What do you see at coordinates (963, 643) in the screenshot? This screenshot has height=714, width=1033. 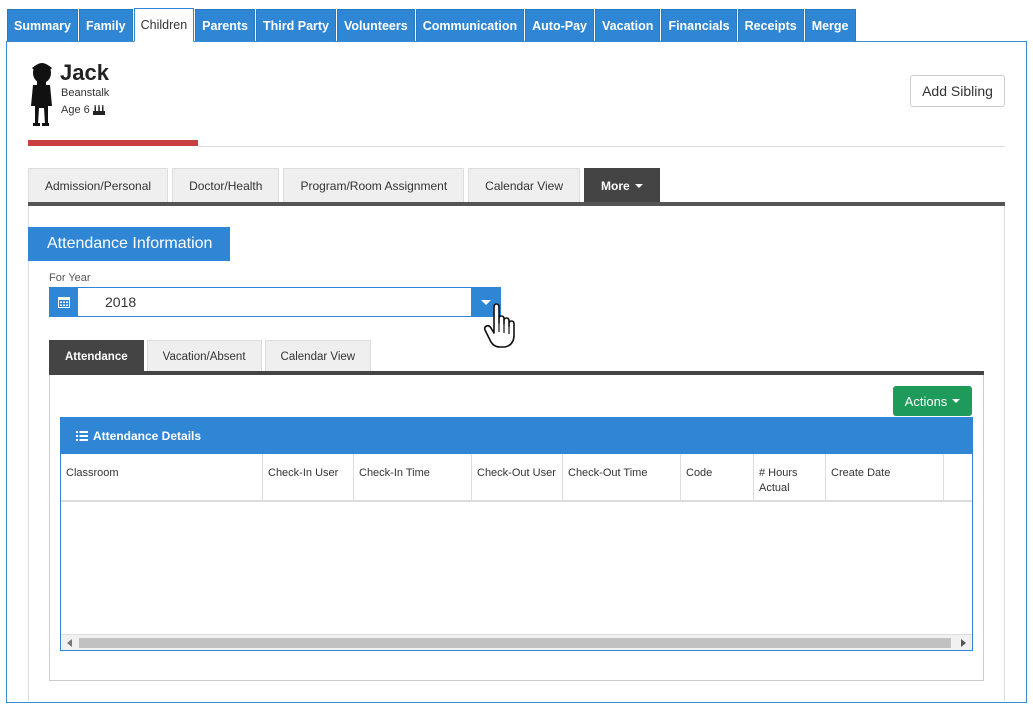 I see `scroll-right-arrow-icon` at bounding box center [963, 643].